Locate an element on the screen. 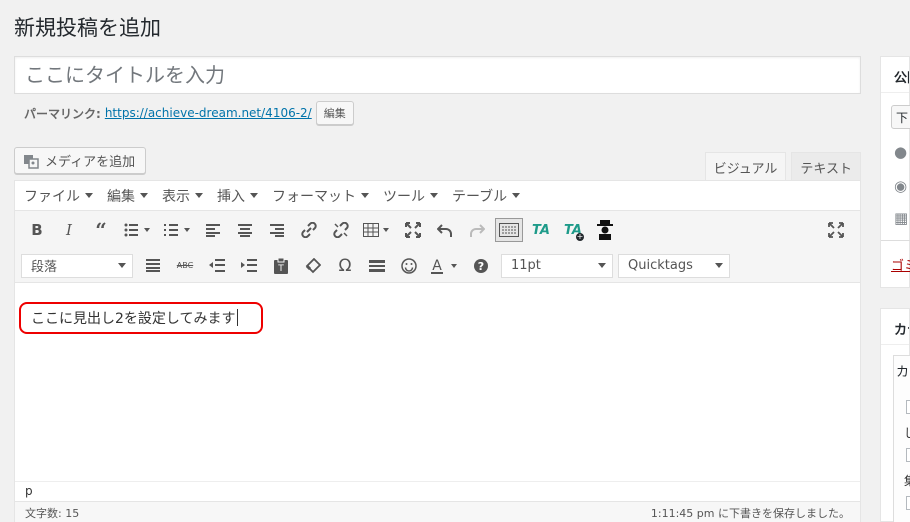 The image size is (910, 522). publish-box: 公開 下 ● ◉ ▦ ゴミ is located at coordinates (895, 172).